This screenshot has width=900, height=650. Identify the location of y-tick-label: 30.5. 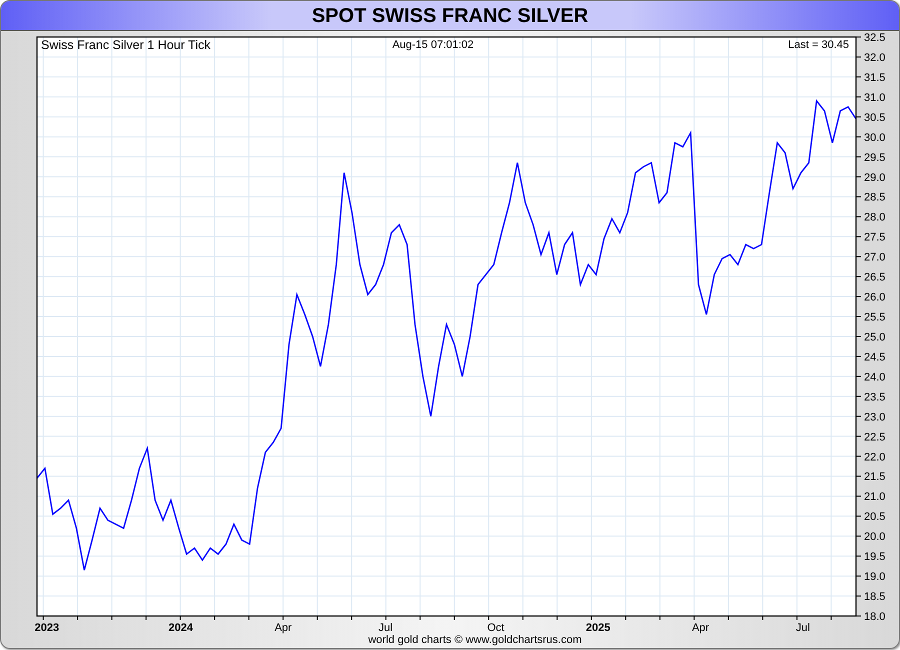
(875, 118).